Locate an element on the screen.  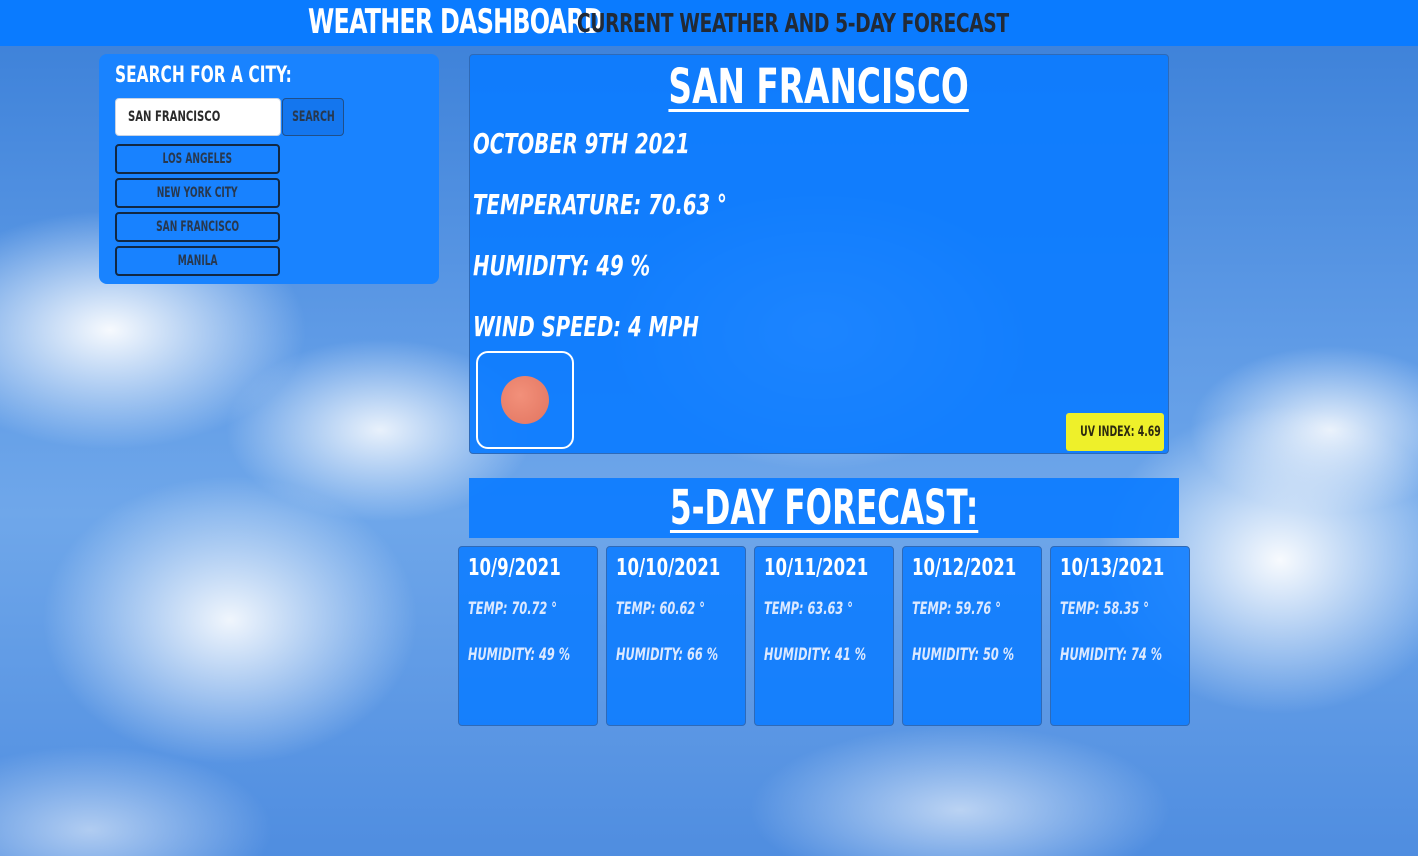
uv-index-badge: UV Index: 4.69 is located at coordinates (1115, 432).